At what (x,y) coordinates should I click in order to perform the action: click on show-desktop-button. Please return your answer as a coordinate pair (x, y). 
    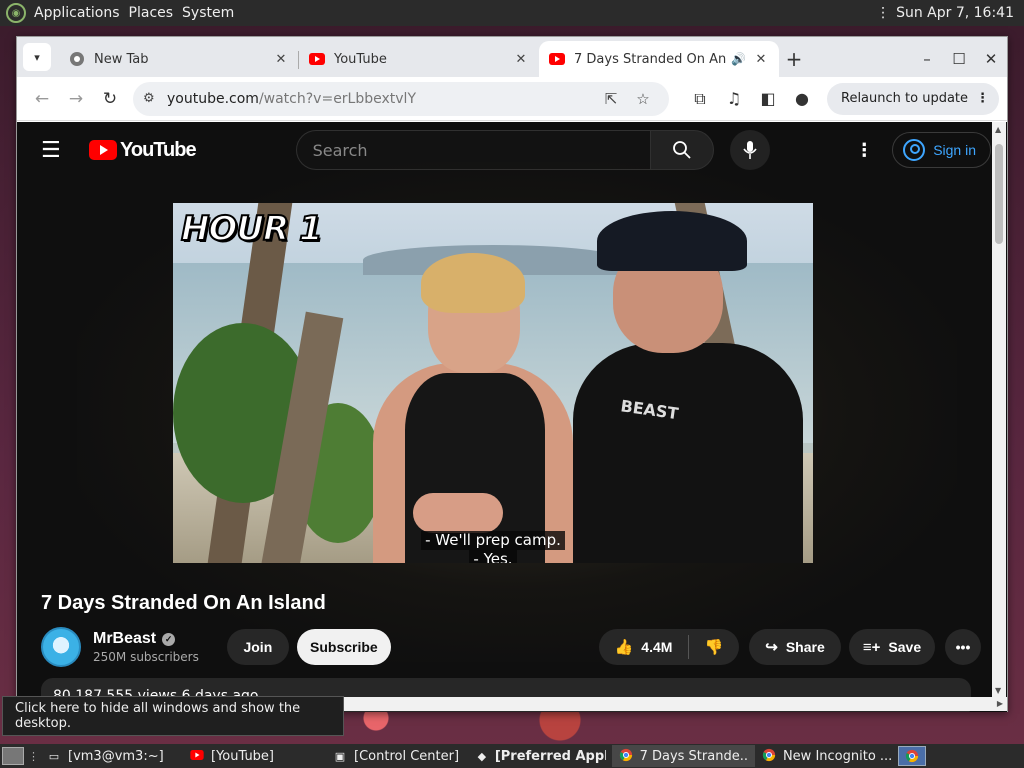
    Looking at the image, I should click on (13, 756).